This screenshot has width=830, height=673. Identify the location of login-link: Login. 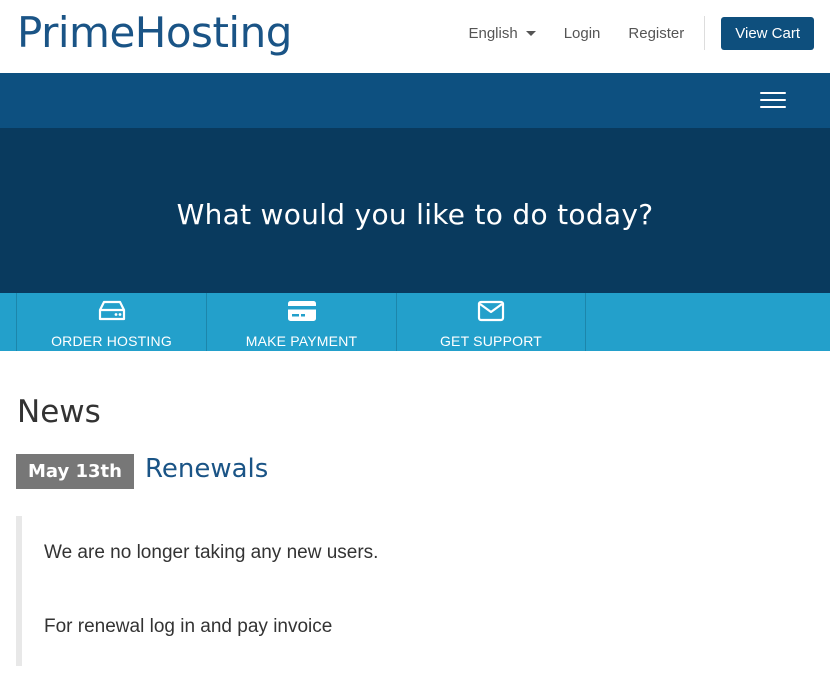
(582, 33).